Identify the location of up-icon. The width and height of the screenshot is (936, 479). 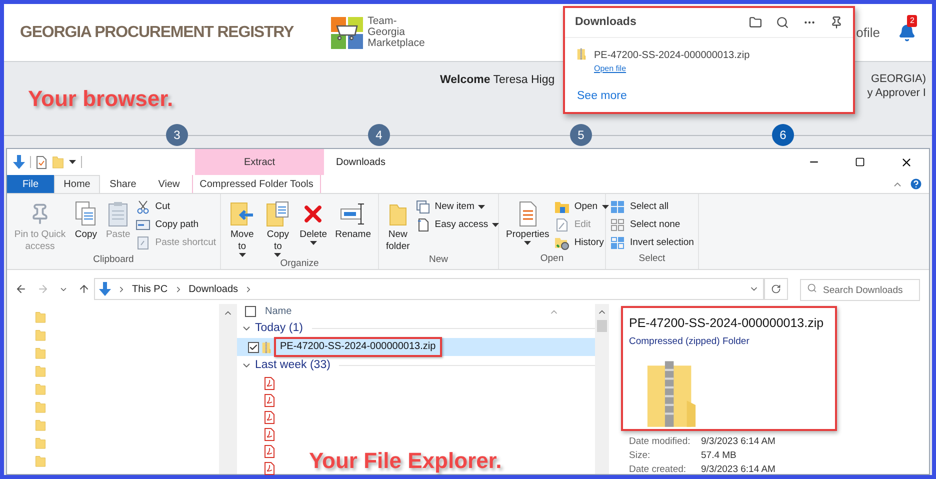
(84, 289).